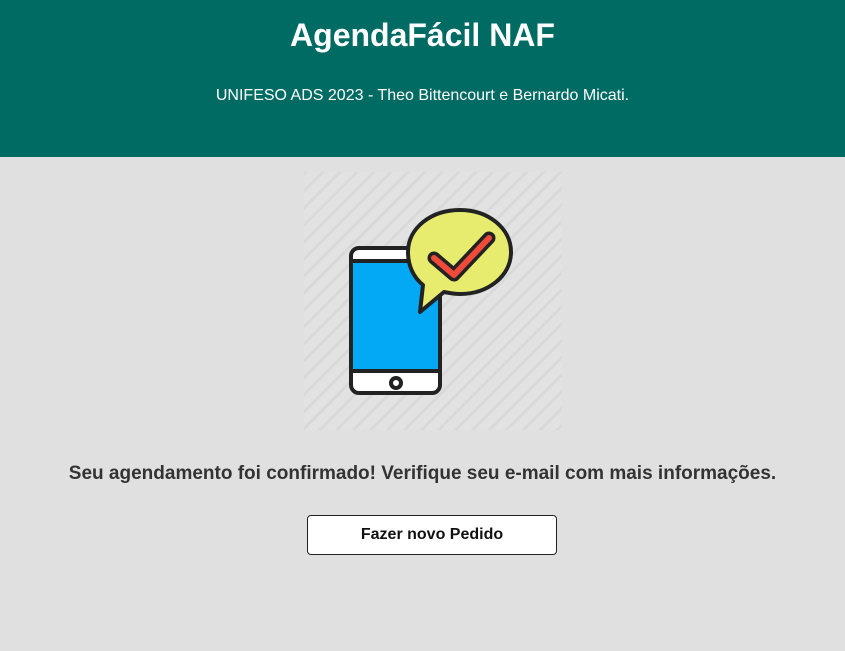  Describe the element at coordinates (422, 35) in the screenshot. I see `app-title: AgendaFácil NAF` at that location.